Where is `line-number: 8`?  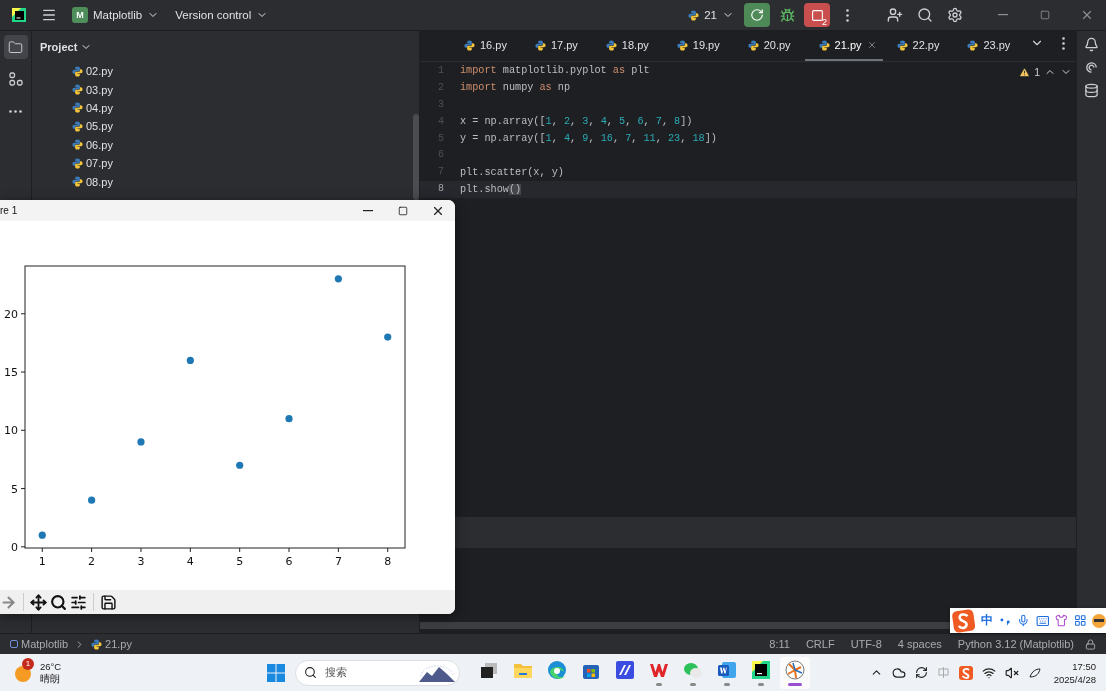
line-number: 8 is located at coordinates (440, 190).